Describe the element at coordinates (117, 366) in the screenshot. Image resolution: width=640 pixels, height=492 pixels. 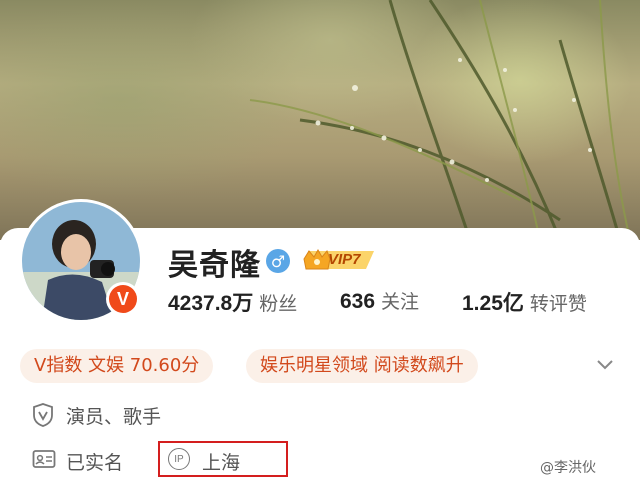
I see `v-index-tag: V指数 文娱 70.60分` at that location.